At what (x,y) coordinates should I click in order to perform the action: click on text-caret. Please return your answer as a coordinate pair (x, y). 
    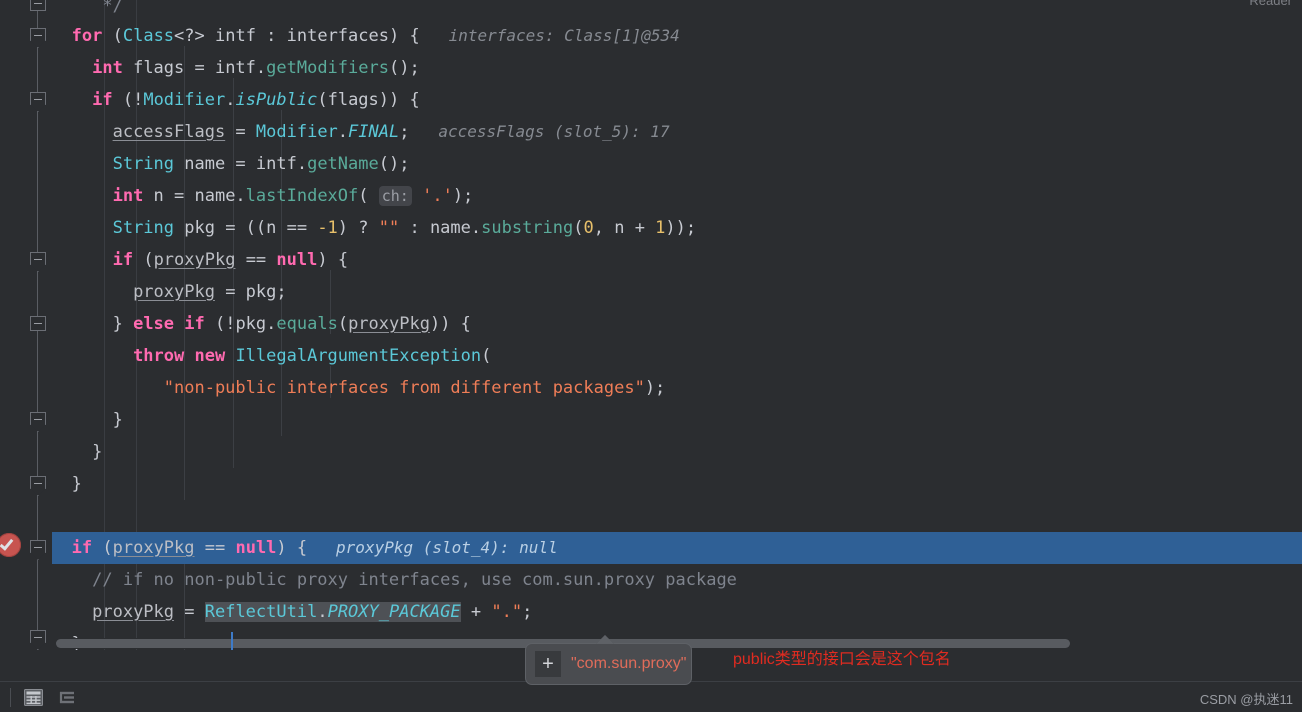
    Looking at the image, I should click on (232, 641).